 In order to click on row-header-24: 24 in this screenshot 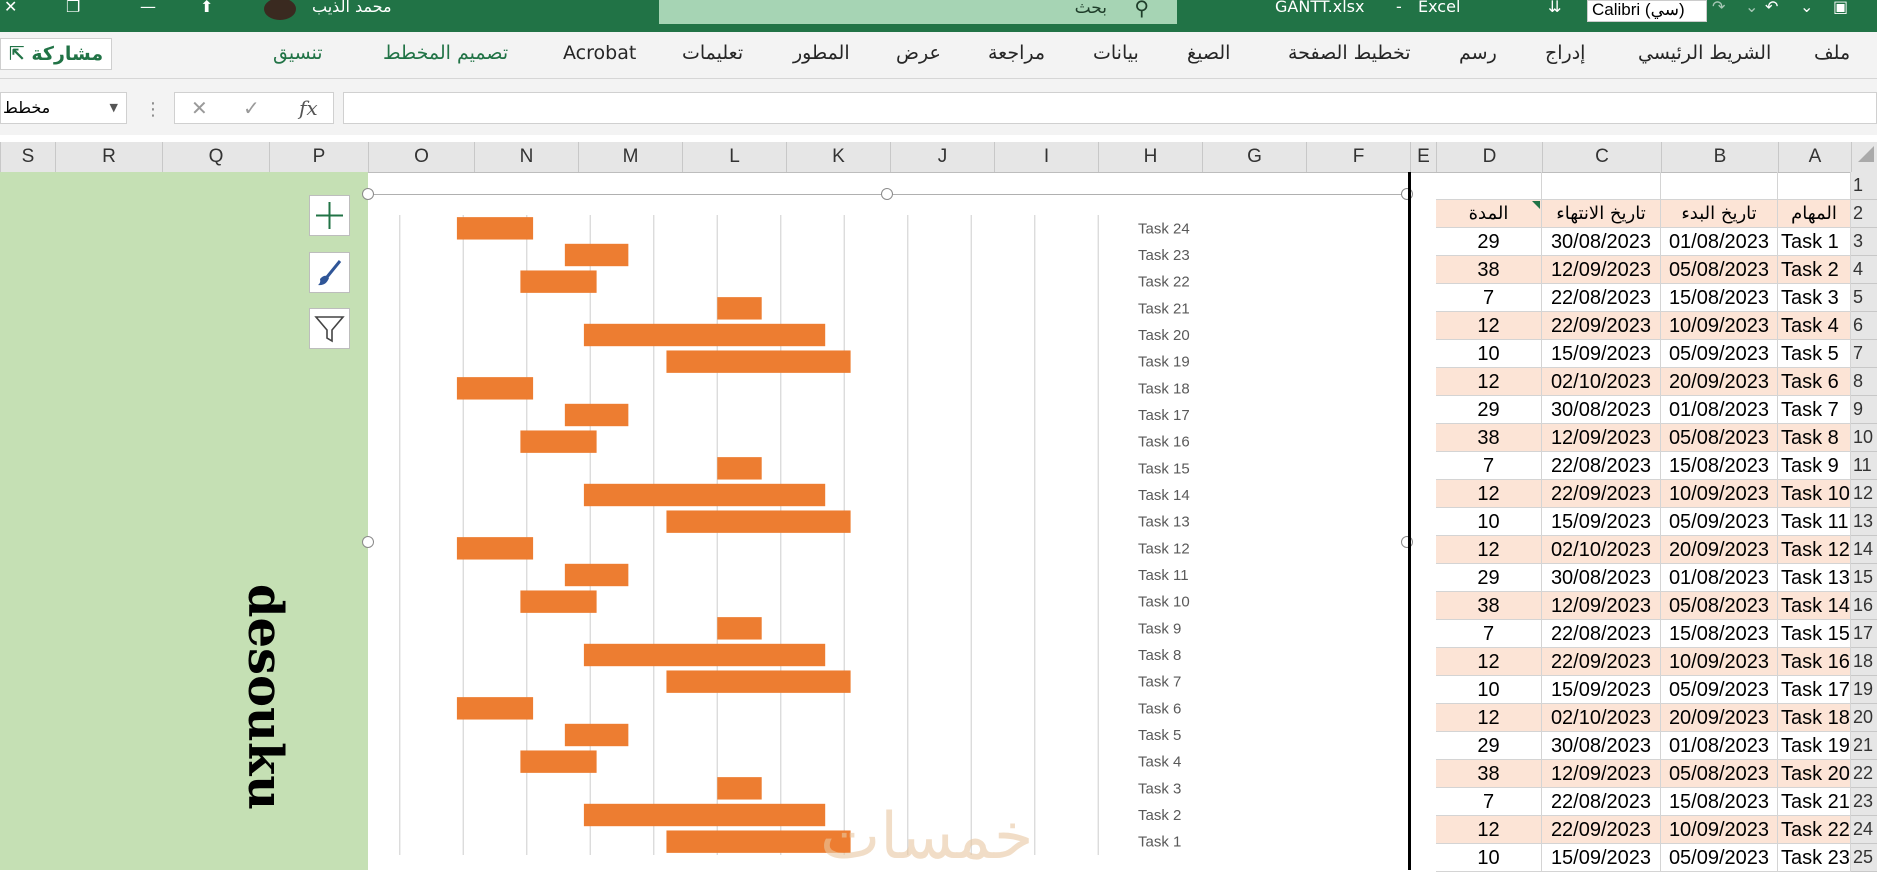, I will do `click(1864, 830)`.